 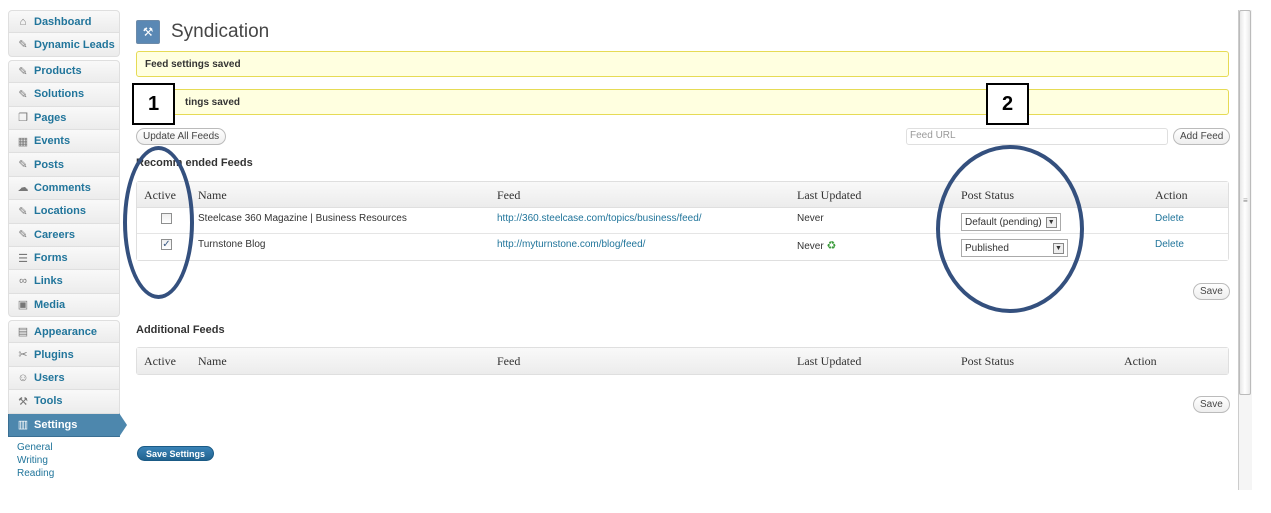 What do you see at coordinates (1037, 136) in the screenshot?
I see `feed-url-input: Feed URL` at bounding box center [1037, 136].